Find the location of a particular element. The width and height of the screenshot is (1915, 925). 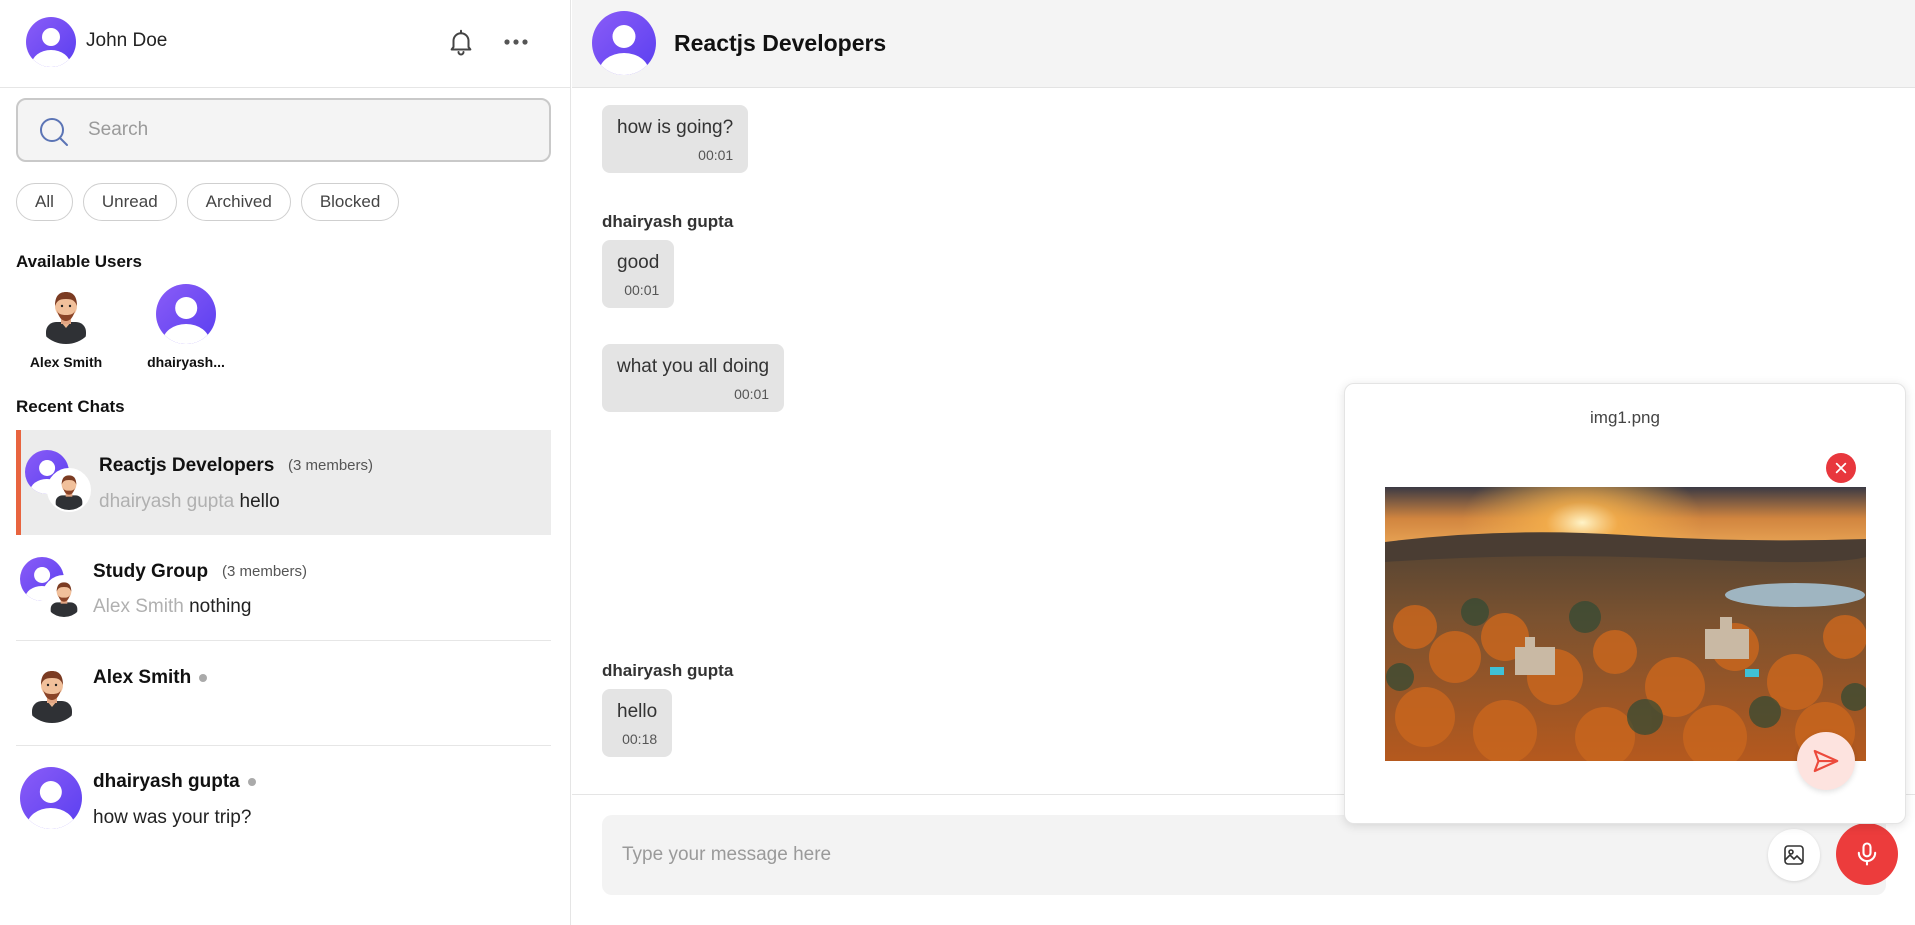

close-preview-button is located at coordinates (1841, 468).